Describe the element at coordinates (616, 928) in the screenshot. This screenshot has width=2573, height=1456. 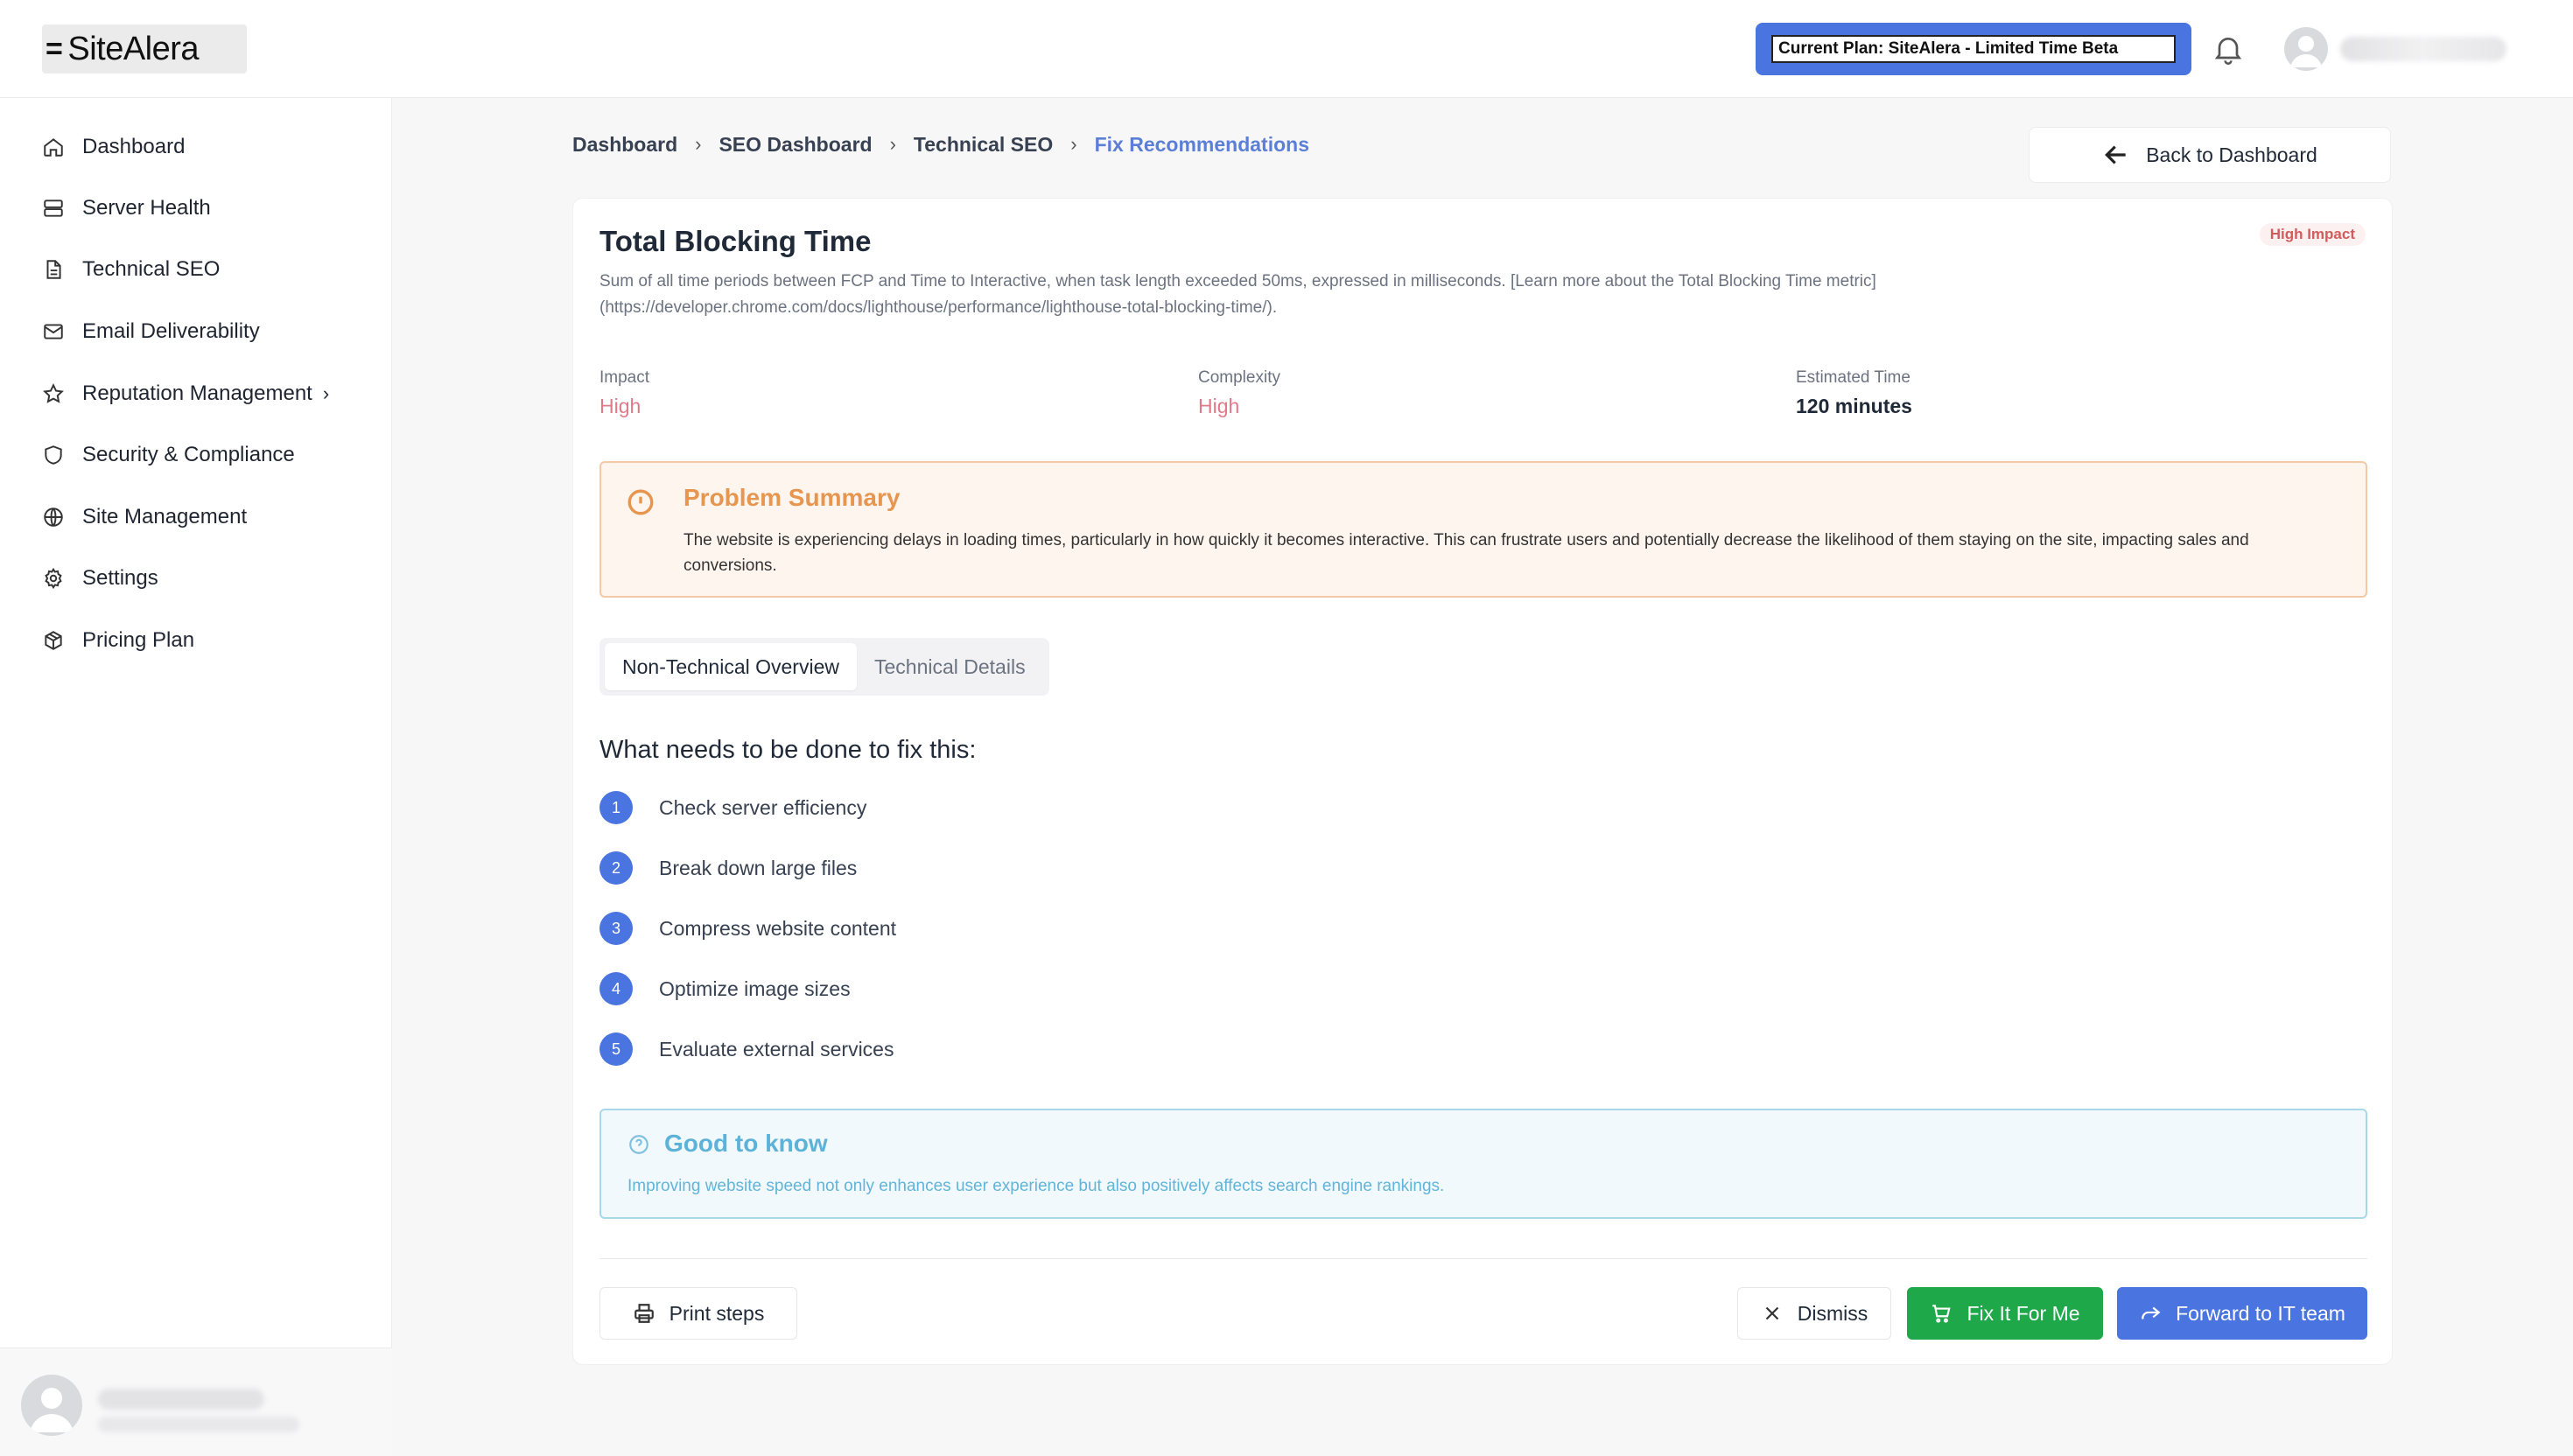
I see `step-number-badge: 3` at that location.